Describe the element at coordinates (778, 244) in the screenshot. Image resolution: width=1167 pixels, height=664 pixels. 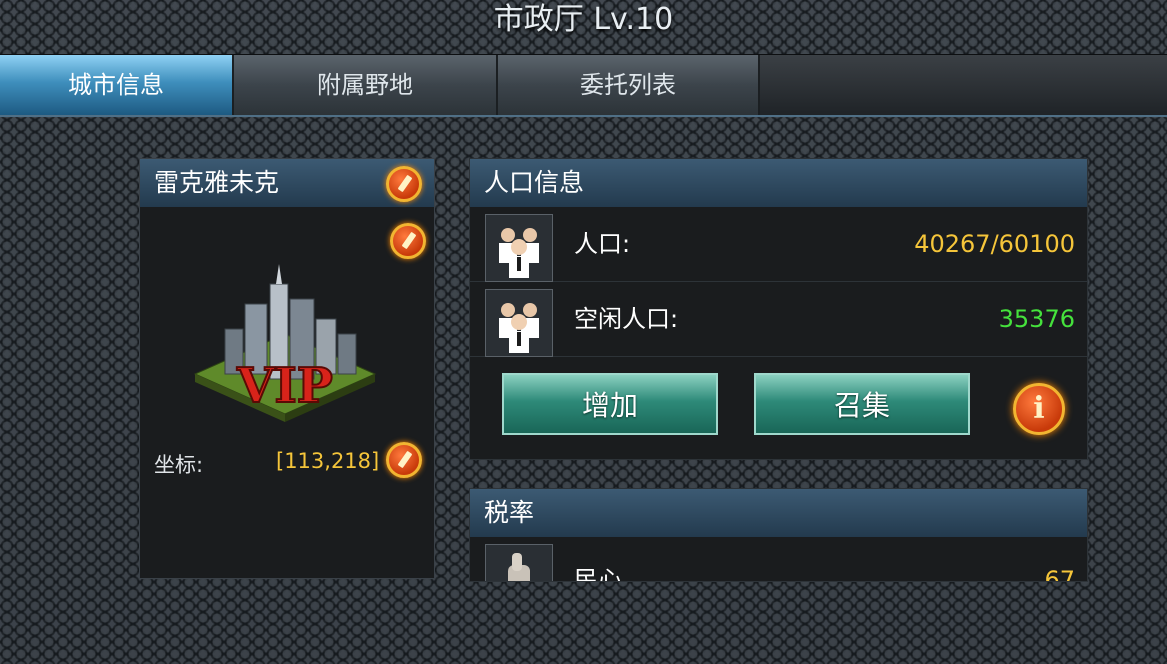
I see `population-row: 人口: 40267/60100` at that location.